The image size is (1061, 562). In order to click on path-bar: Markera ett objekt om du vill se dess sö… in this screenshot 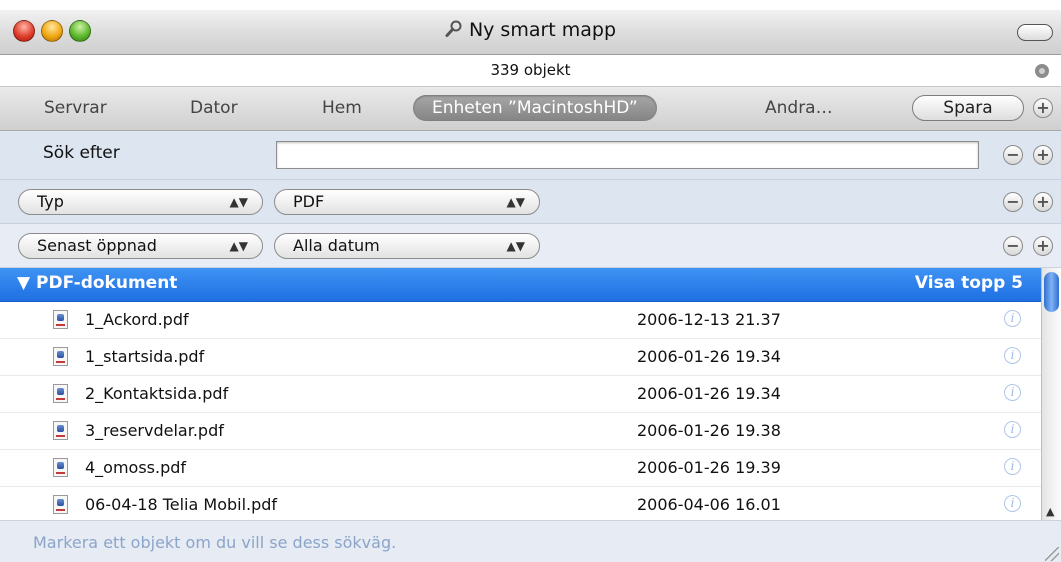, I will do `click(530, 541)`.